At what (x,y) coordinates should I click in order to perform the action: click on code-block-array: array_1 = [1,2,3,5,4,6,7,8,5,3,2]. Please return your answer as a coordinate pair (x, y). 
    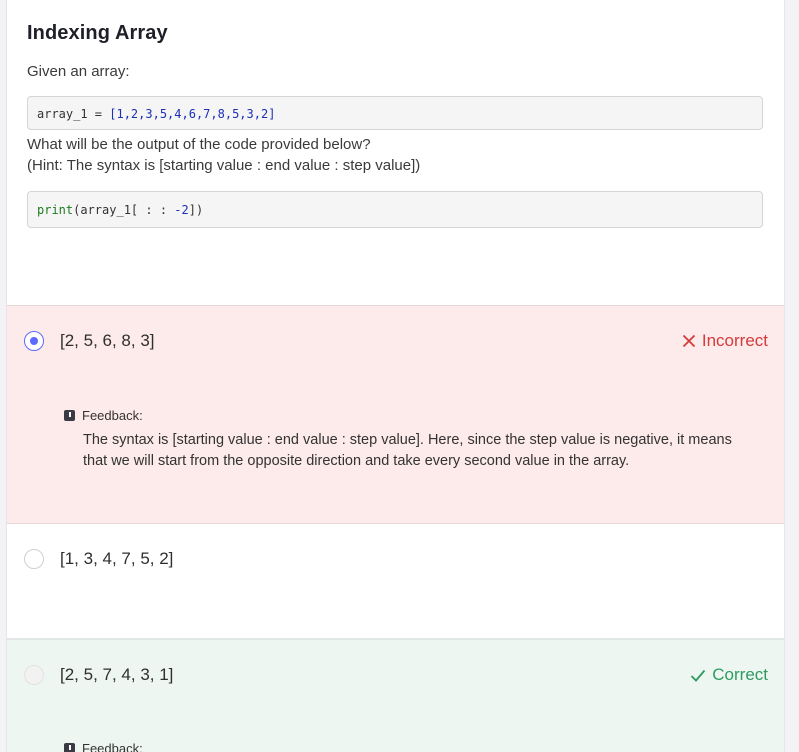
    Looking at the image, I should click on (395, 113).